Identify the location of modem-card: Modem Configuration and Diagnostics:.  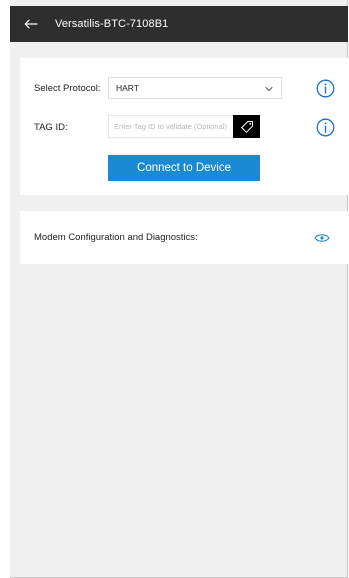
(184, 237).